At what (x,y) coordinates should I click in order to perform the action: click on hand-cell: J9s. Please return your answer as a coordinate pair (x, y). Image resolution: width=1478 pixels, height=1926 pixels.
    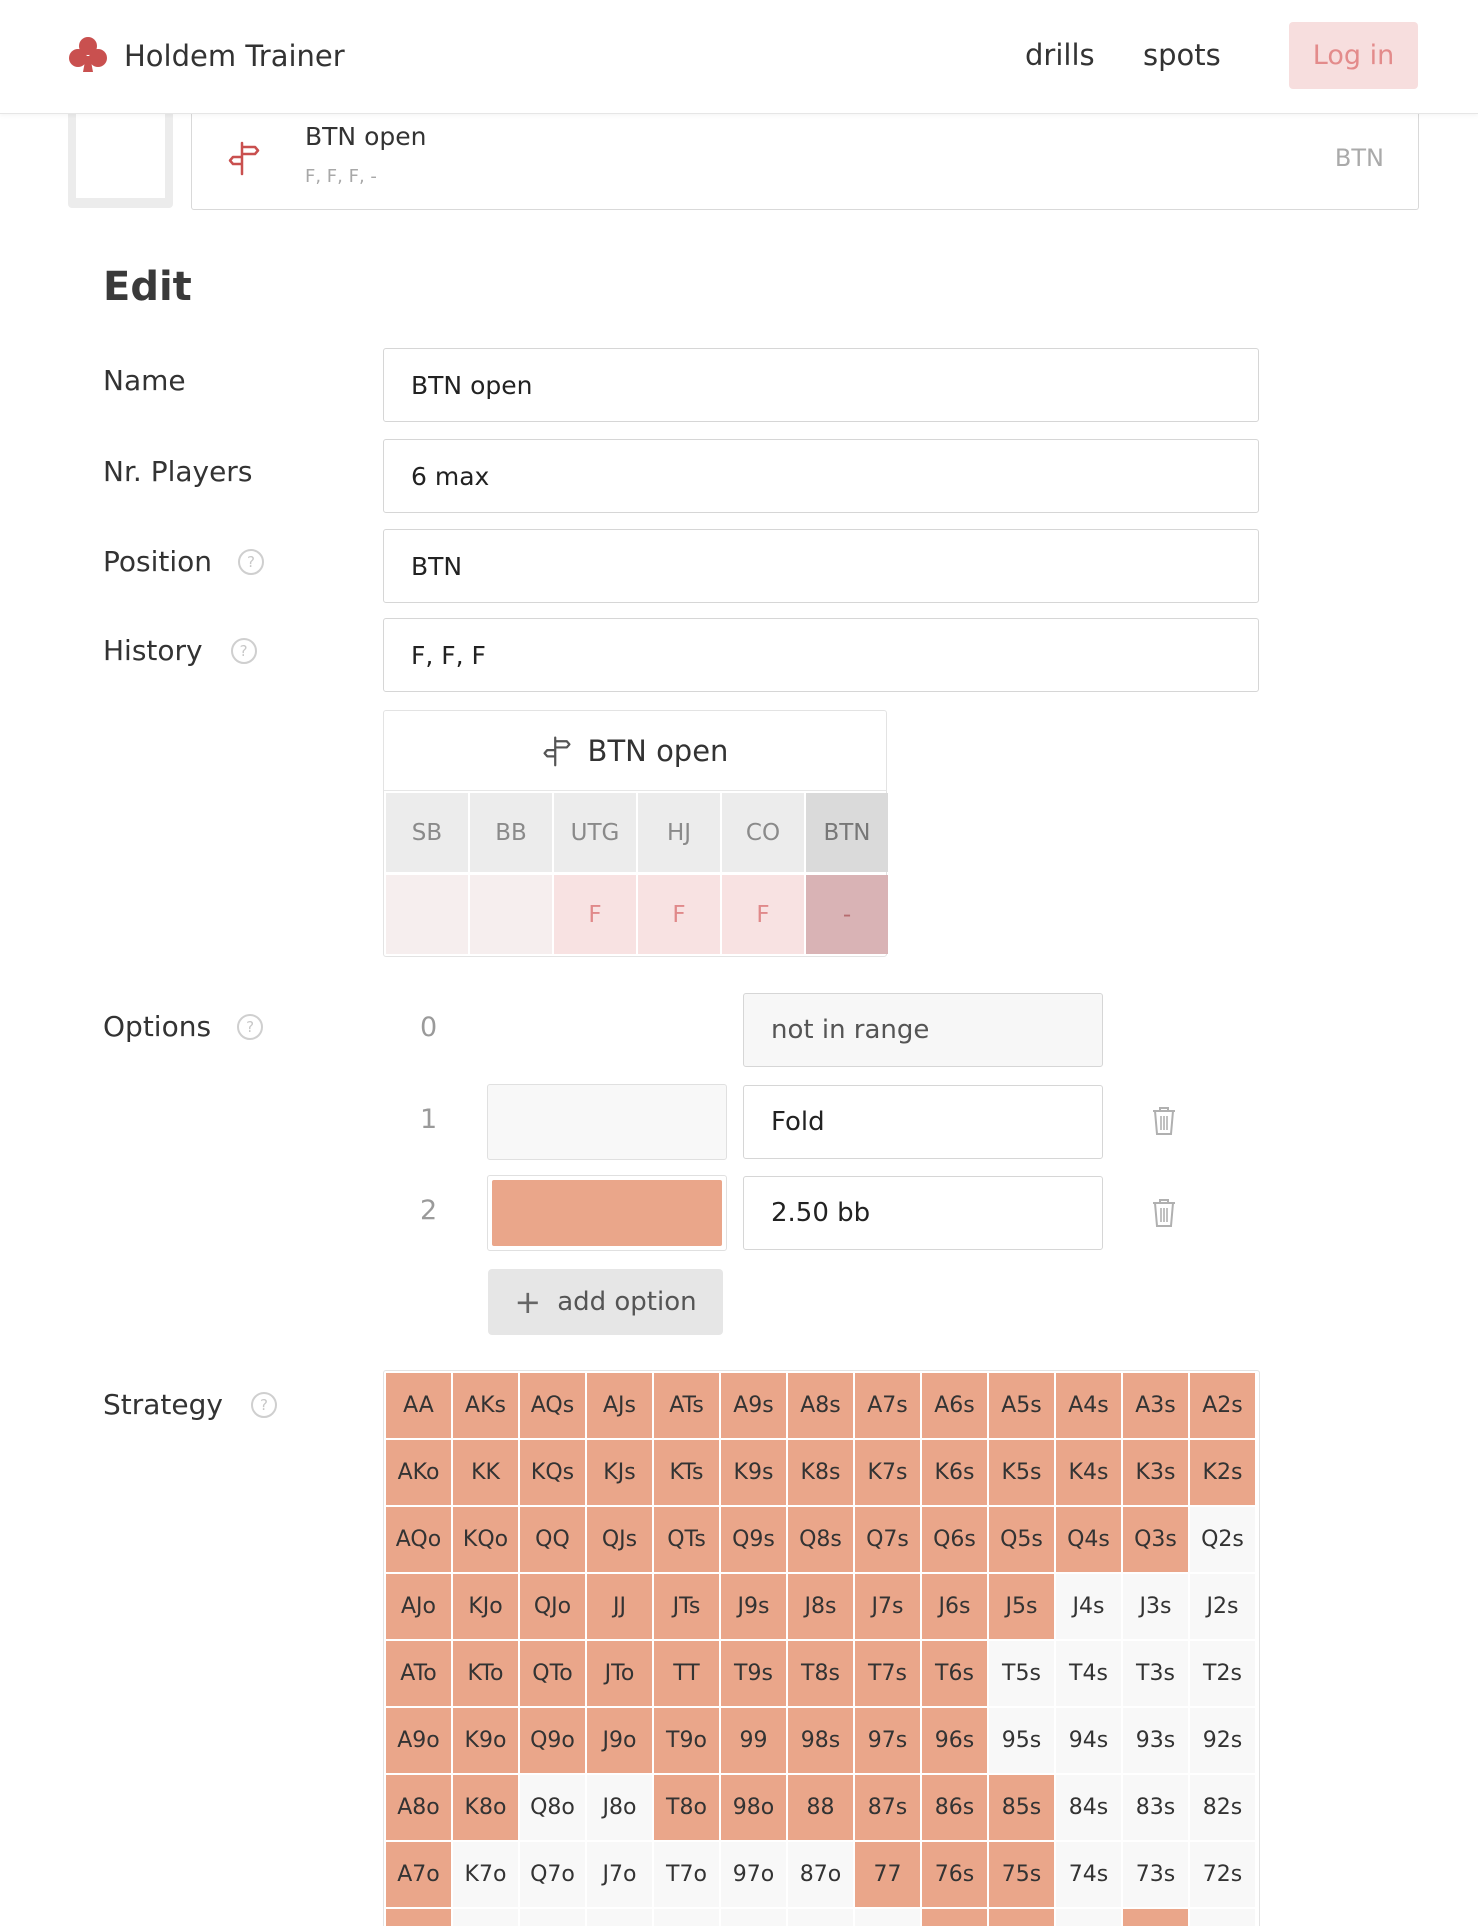
    Looking at the image, I should click on (753, 1606).